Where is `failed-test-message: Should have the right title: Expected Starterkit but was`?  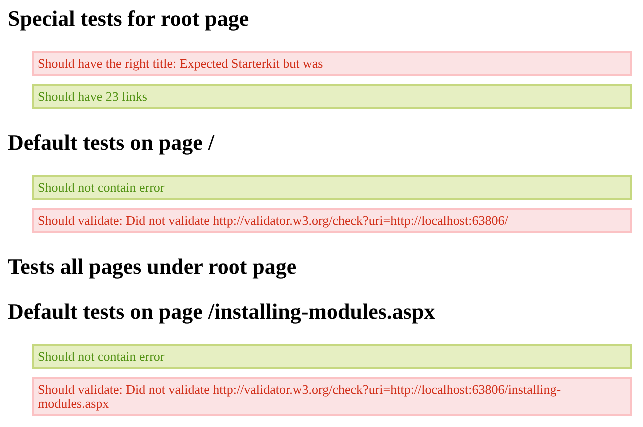
failed-test-message: Should have the right title: Expected Starterkit but was is located at coordinates (332, 63).